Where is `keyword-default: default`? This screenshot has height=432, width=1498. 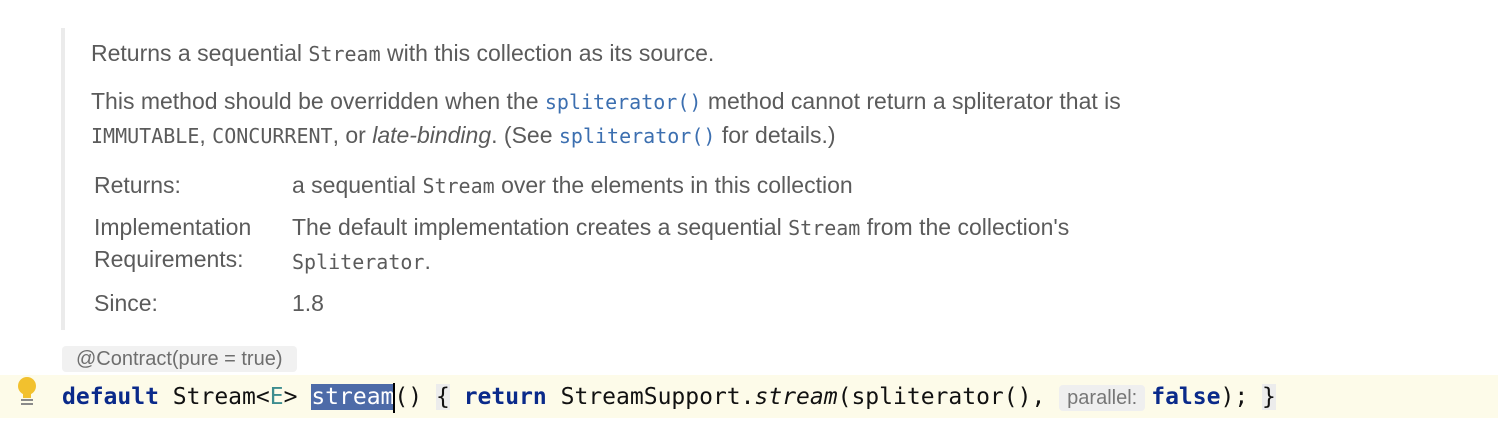 keyword-default: default is located at coordinates (110, 397).